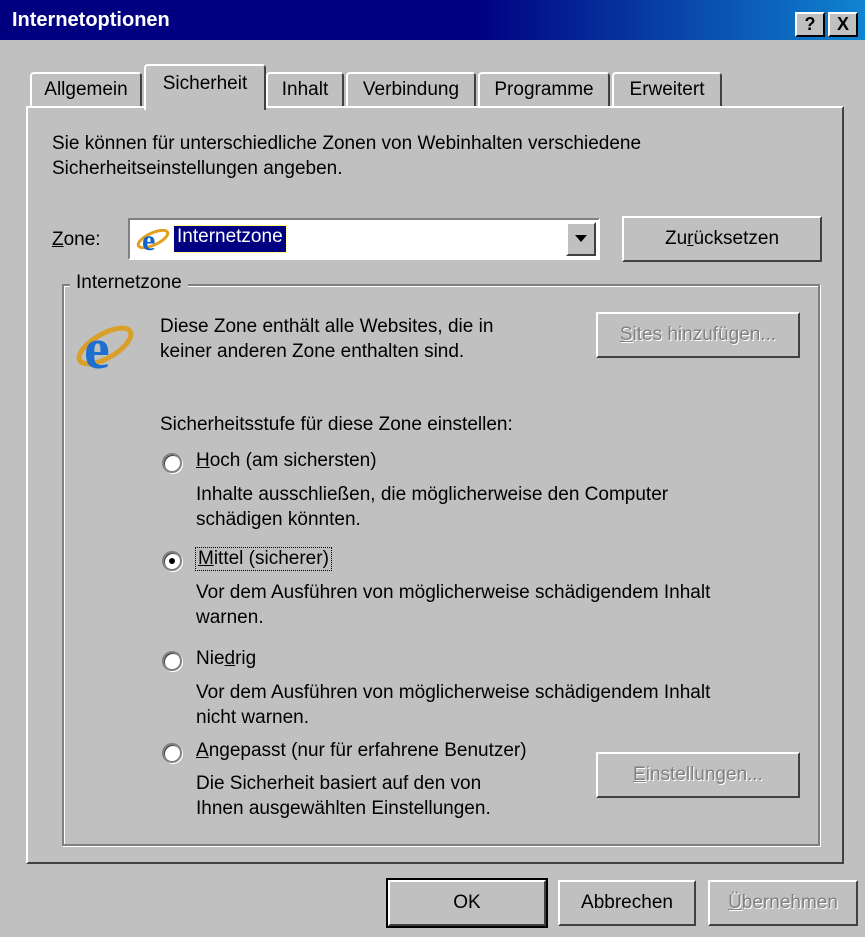 The width and height of the screenshot is (865, 937). Describe the element at coordinates (230, 239) in the screenshot. I see `zone-select-value: Internetzone` at that location.